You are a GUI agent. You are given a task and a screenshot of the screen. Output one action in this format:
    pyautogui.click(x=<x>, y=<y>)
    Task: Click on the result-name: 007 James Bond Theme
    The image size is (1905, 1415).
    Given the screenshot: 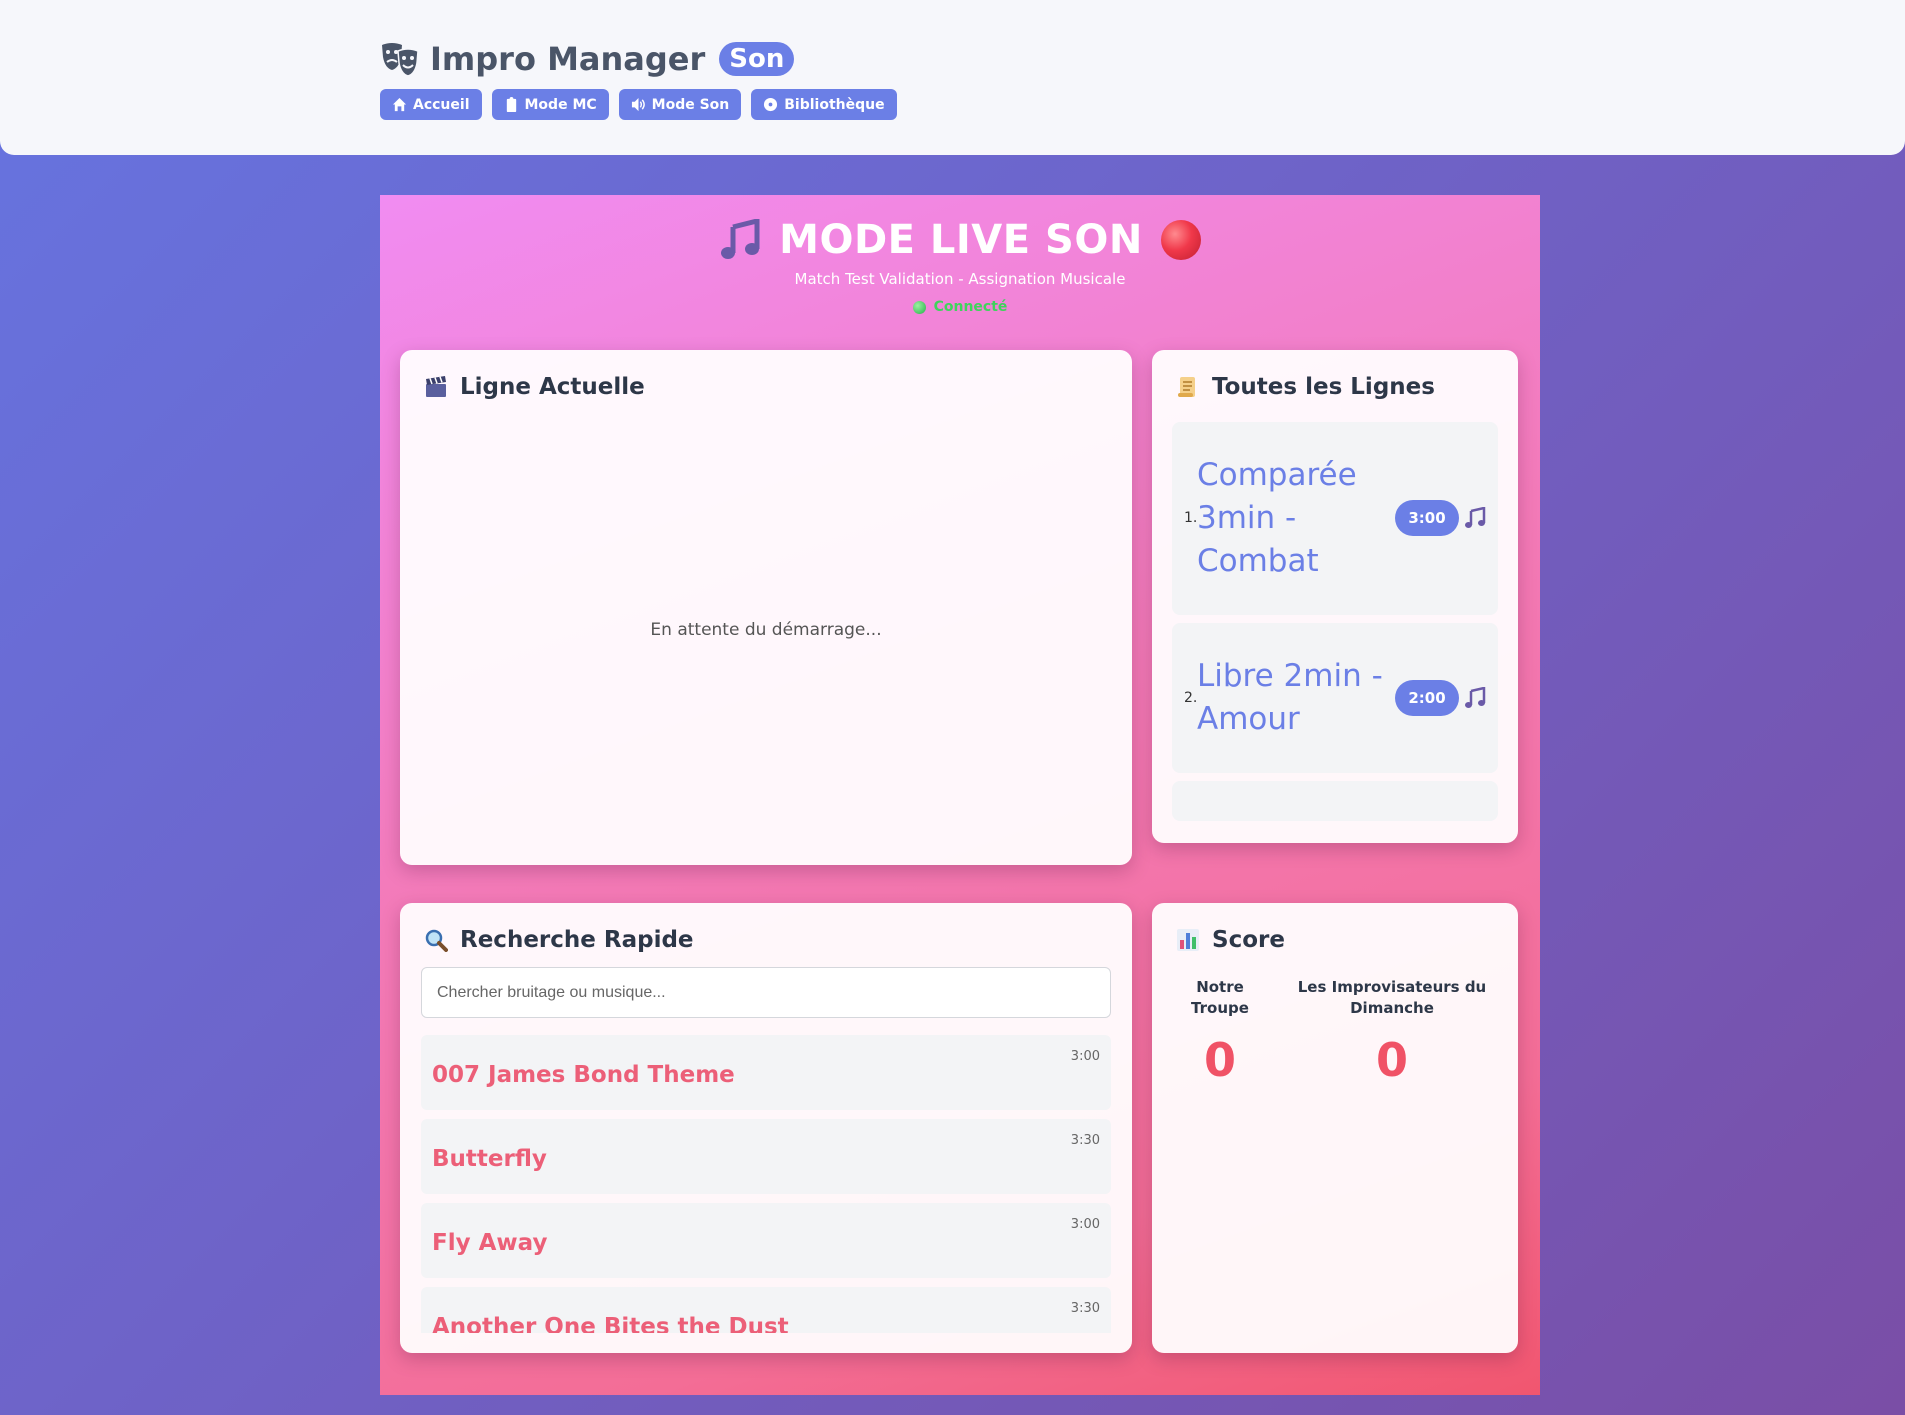 What is the action you would take?
    pyautogui.click(x=583, y=1075)
    